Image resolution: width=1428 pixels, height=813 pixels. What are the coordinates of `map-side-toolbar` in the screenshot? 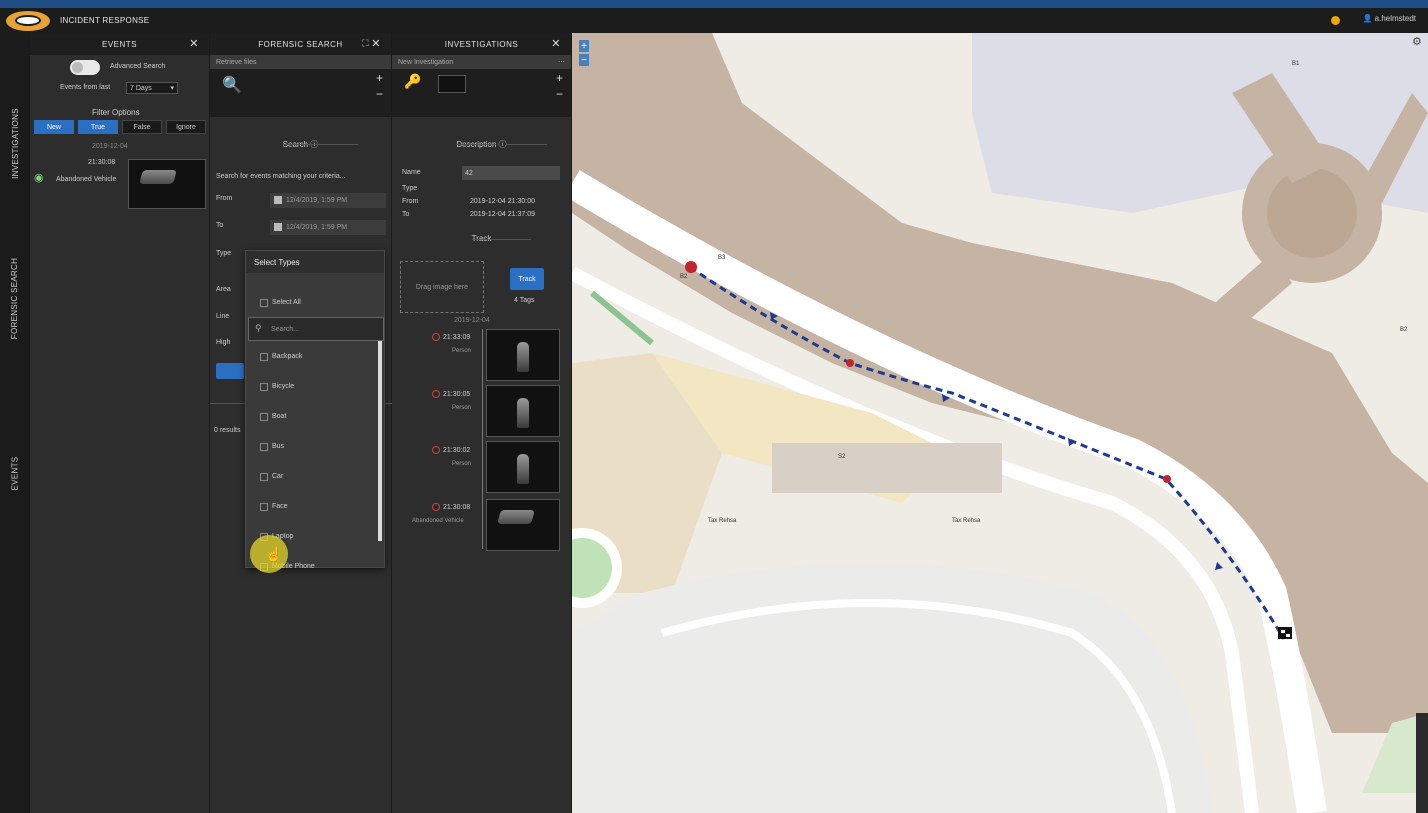 It's located at (1422, 763).